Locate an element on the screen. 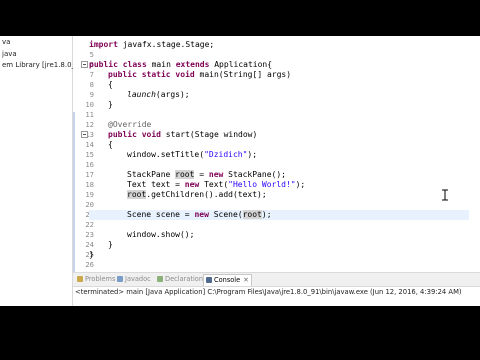 This screenshot has height=360, width=480. code-line: root.getChildren().add(text); is located at coordinates (197, 194).